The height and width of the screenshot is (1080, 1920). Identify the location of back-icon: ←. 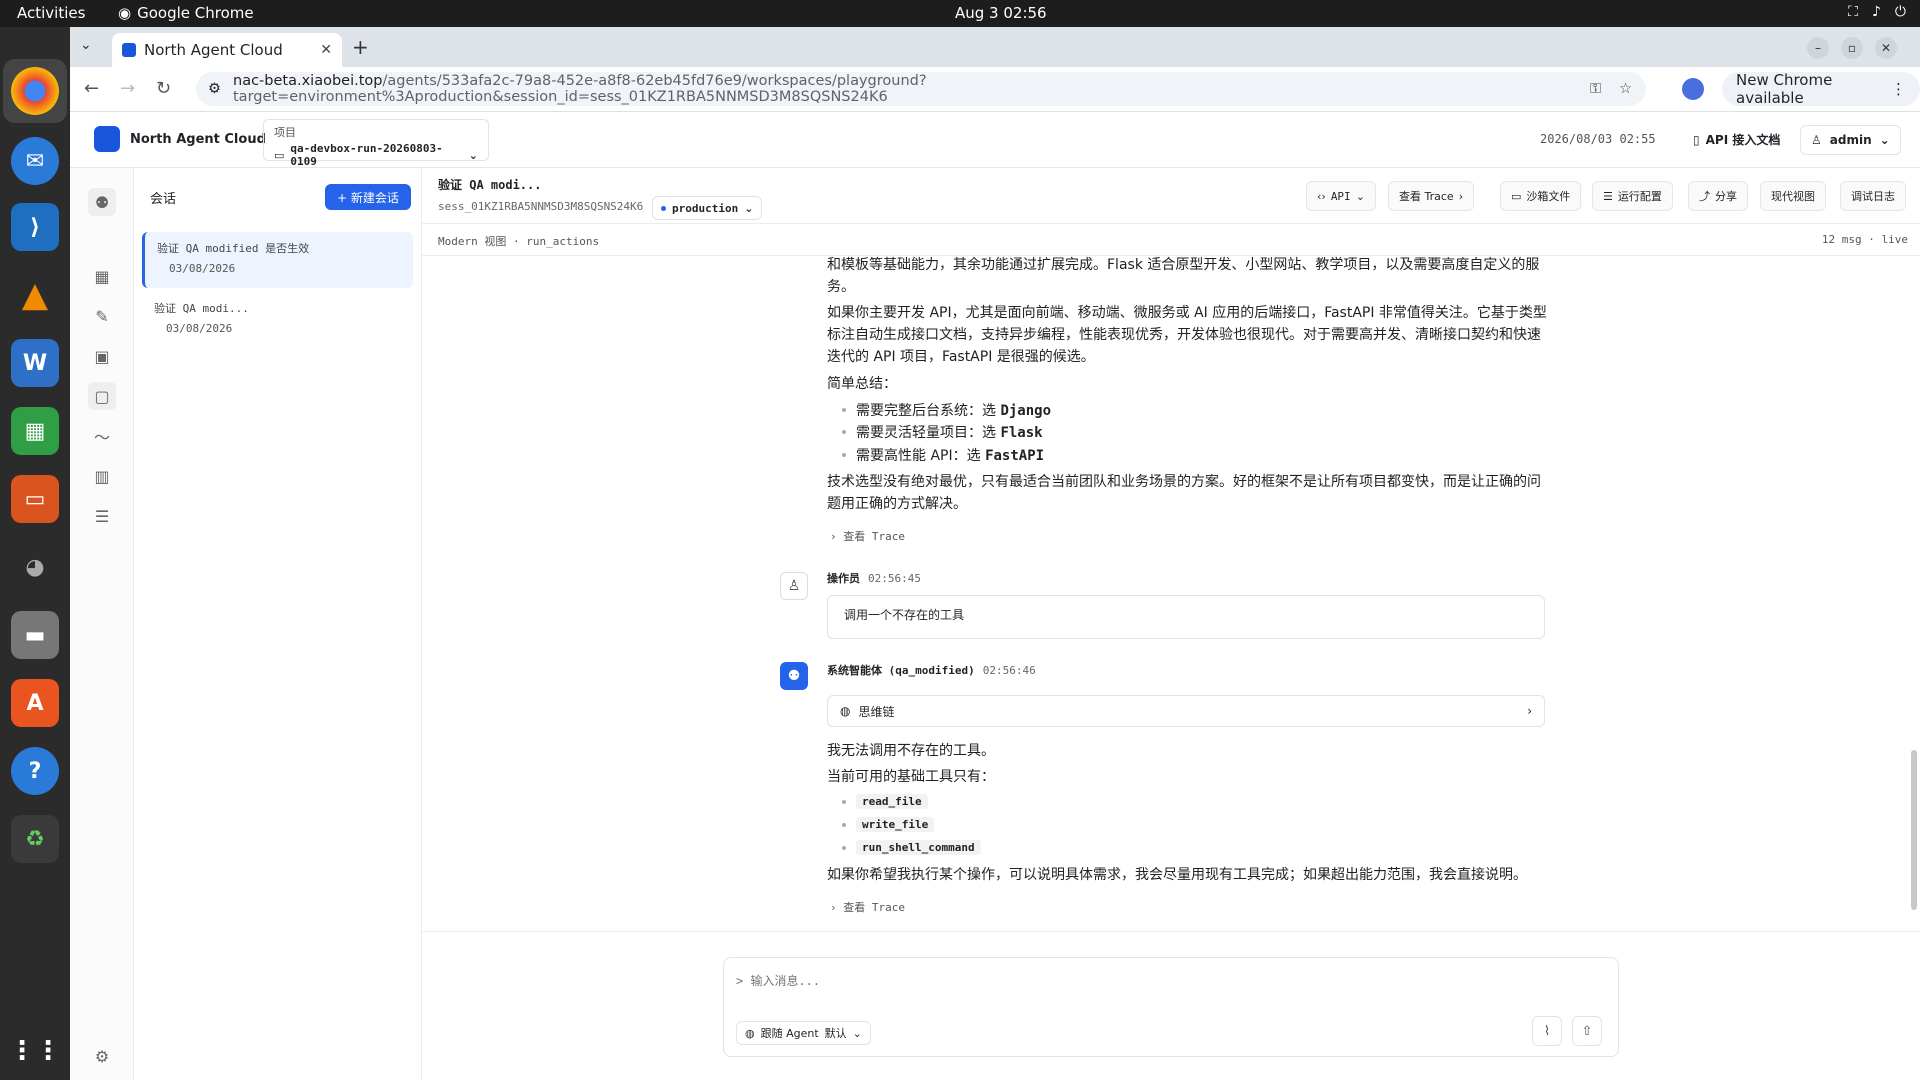
(91, 88).